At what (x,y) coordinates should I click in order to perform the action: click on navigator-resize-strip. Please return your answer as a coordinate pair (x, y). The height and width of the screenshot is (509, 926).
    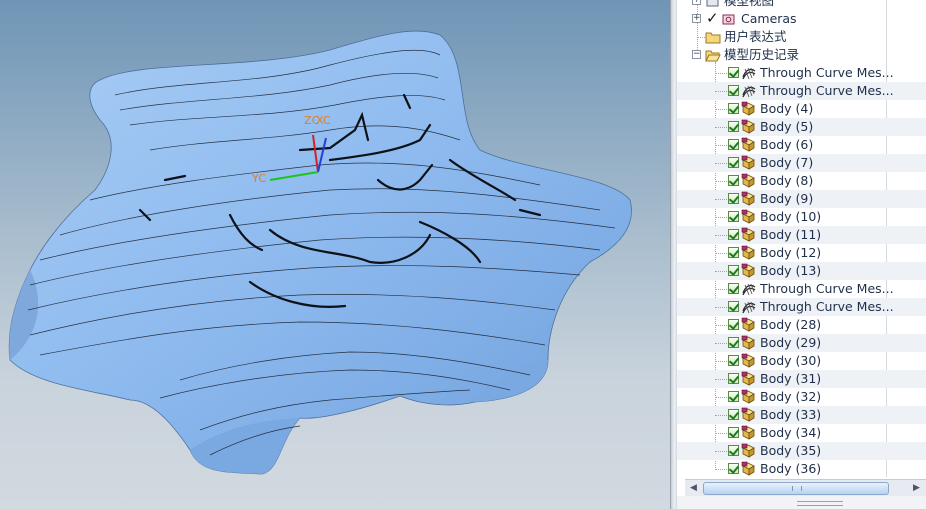
    Looking at the image, I should click on (801, 502).